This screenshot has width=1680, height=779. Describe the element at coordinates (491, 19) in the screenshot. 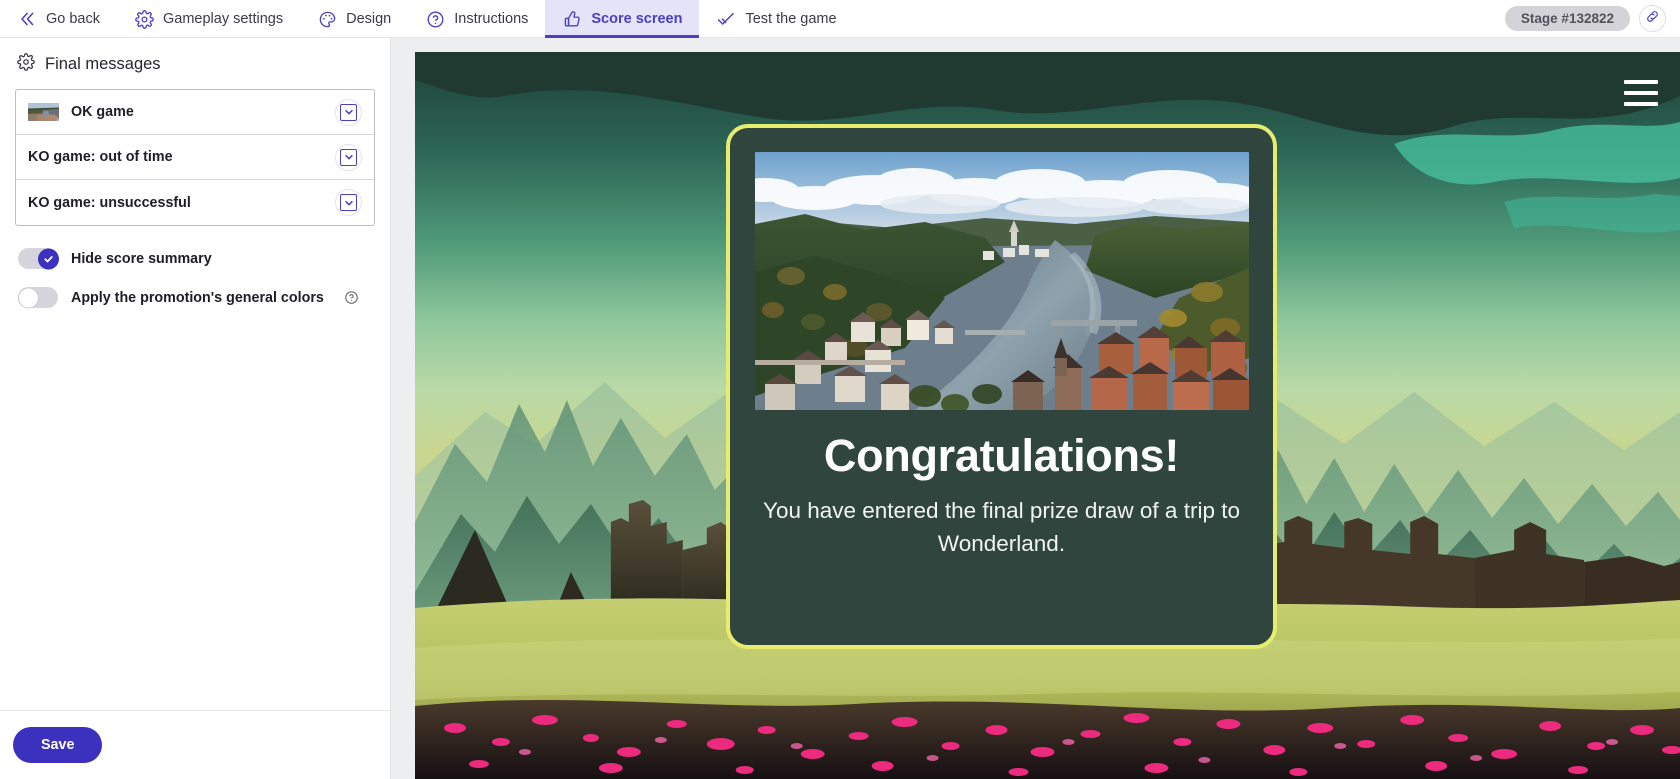

I see `nav-tab-label: Instructions` at that location.